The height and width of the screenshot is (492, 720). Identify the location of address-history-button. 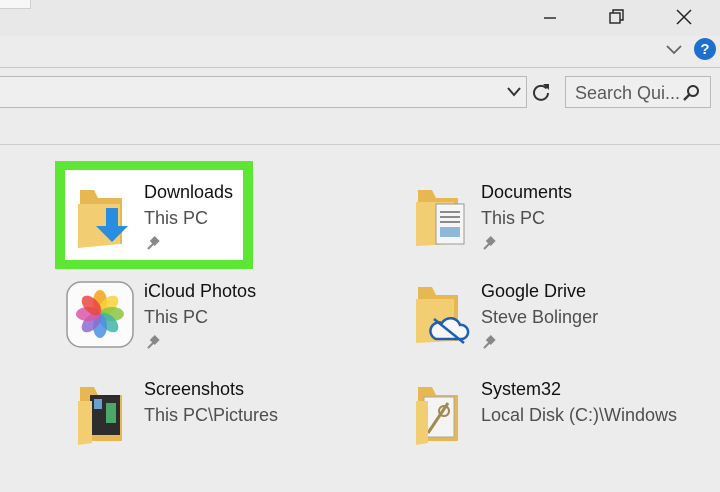
(514, 94).